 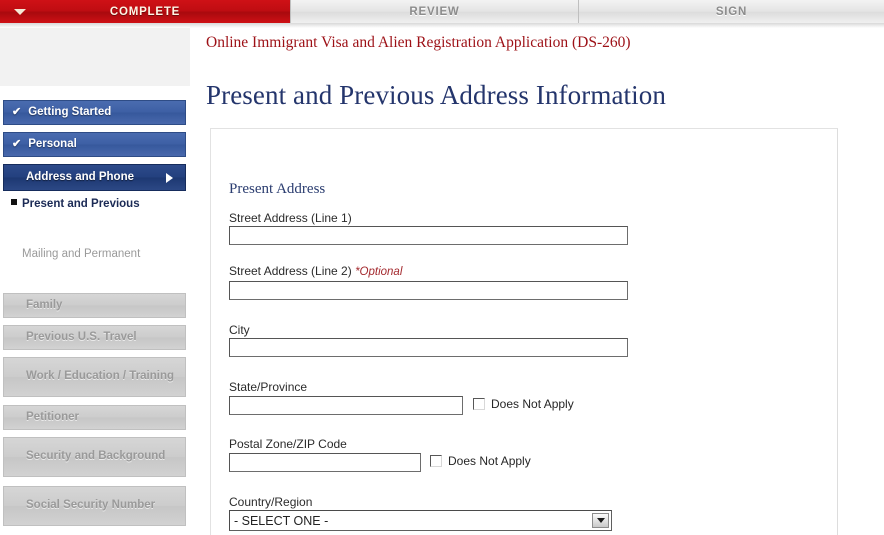 What do you see at coordinates (94, 305) in the screenshot?
I see `sidebar-item-family: Family` at bounding box center [94, 305].